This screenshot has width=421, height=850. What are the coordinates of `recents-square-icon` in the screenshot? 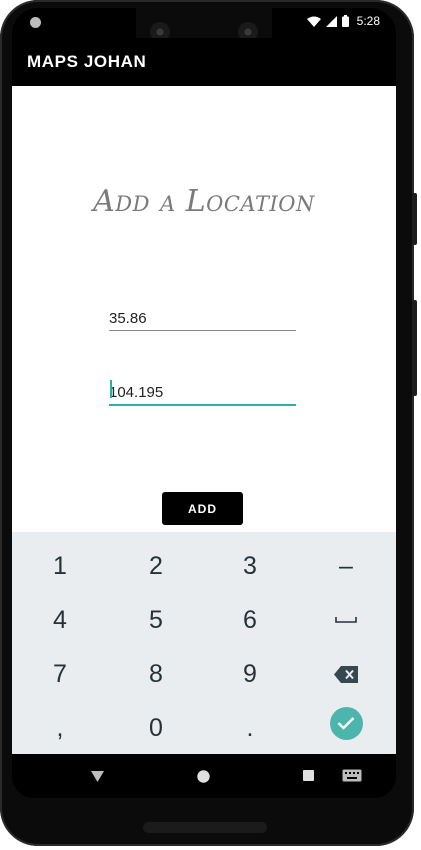 It's located at (308, 775).